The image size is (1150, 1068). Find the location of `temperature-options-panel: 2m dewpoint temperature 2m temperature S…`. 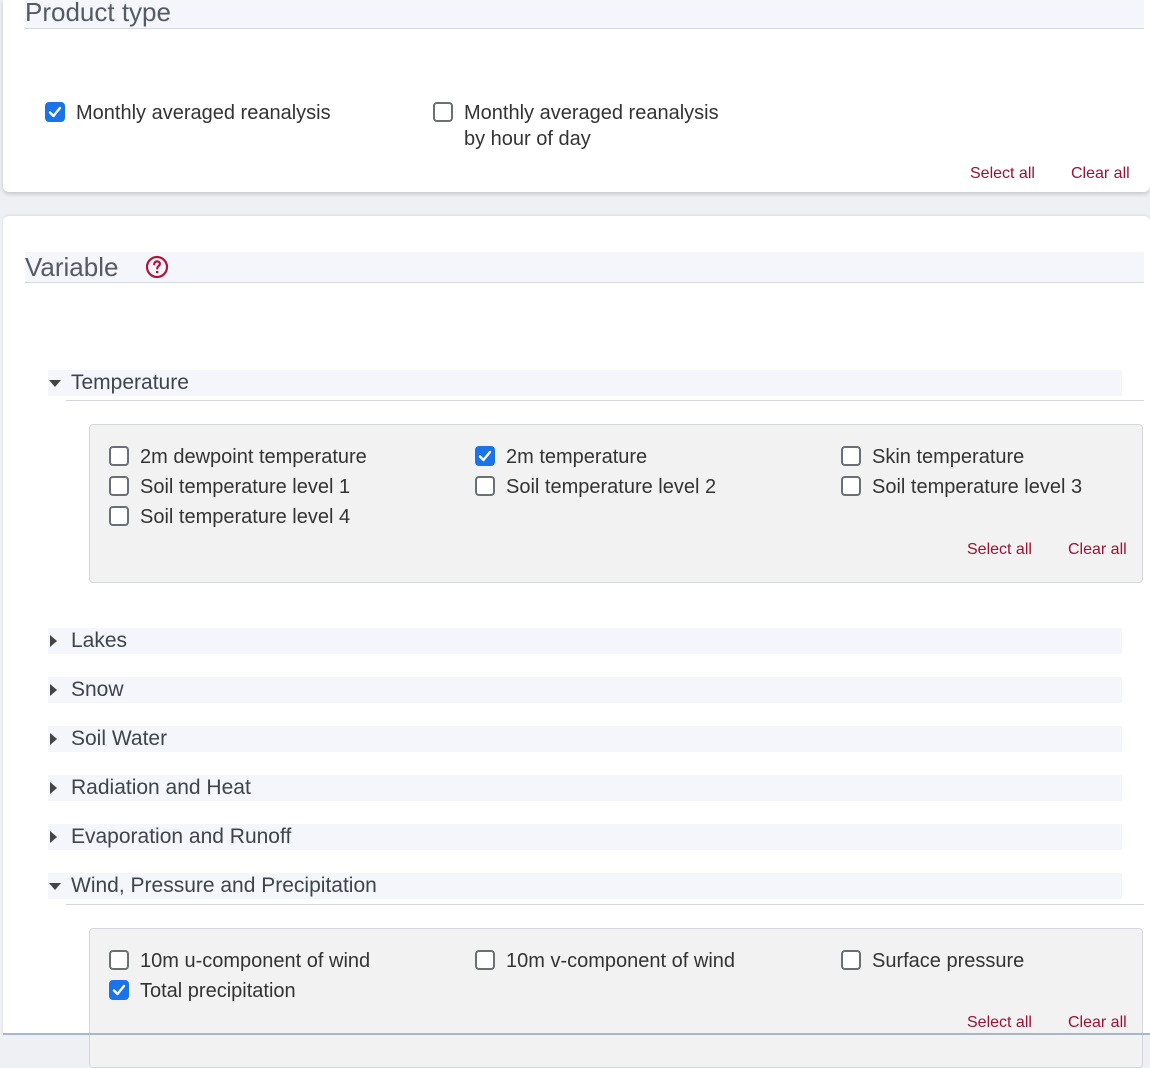

temperature-options-panel: 2m dewpoint temperature 2m temperature S… is located at coordinates (616, 503).